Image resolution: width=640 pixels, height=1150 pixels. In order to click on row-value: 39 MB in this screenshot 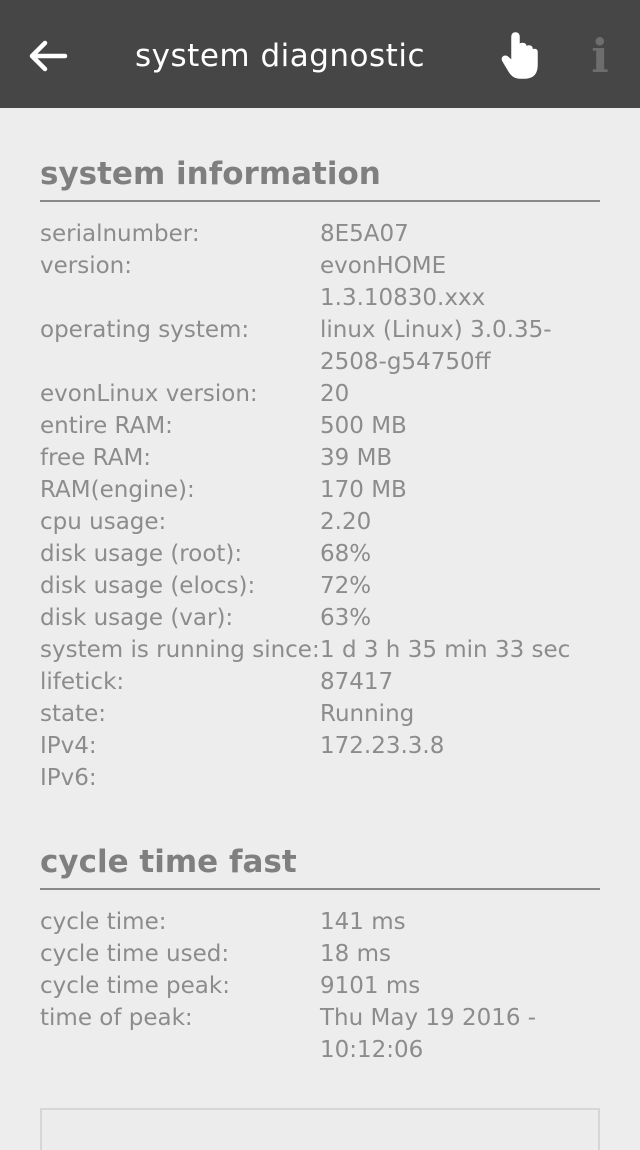, I will do `click(356, 458)`.